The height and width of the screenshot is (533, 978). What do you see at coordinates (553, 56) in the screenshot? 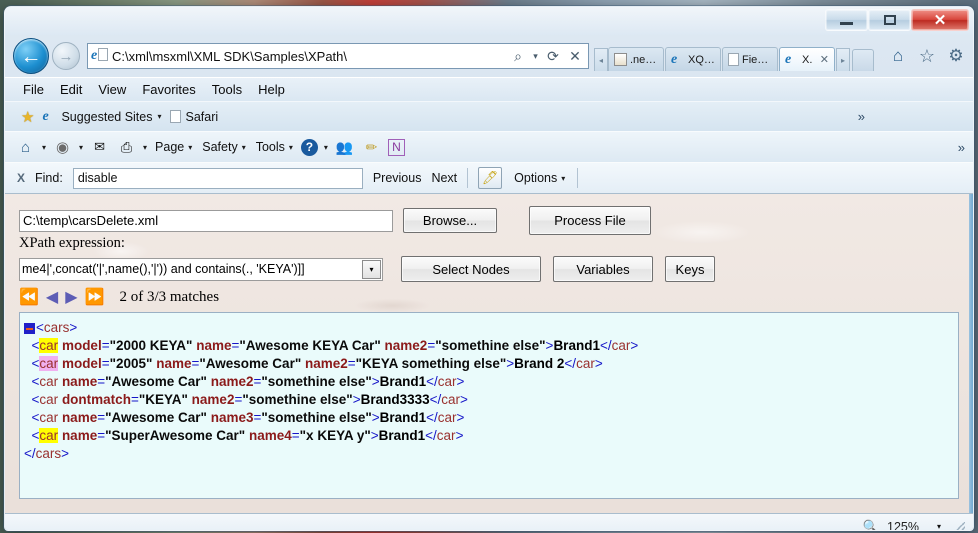
I see `refresh-icon: ⟳` at bounding box center [553, 56].